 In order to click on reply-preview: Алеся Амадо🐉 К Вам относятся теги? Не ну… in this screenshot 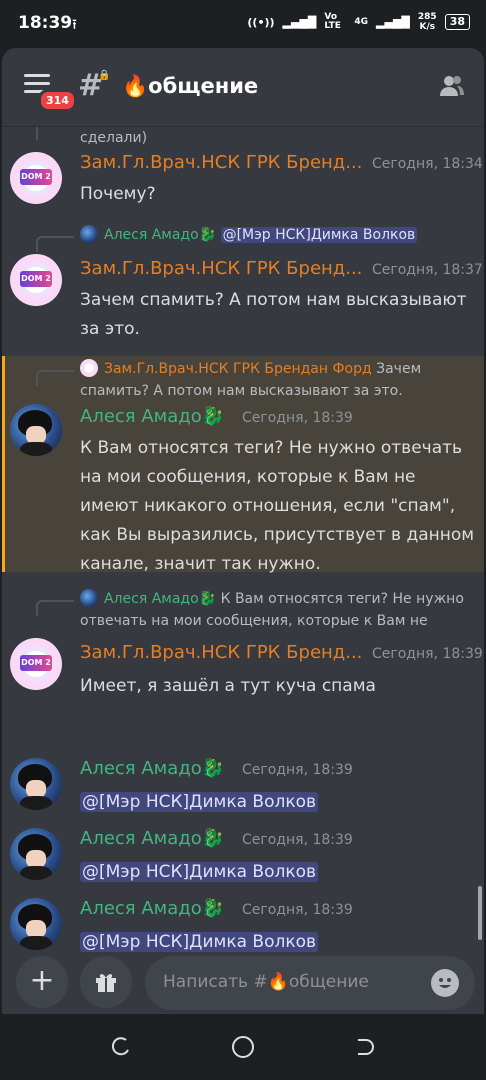, I will do `click(278, 610)`.